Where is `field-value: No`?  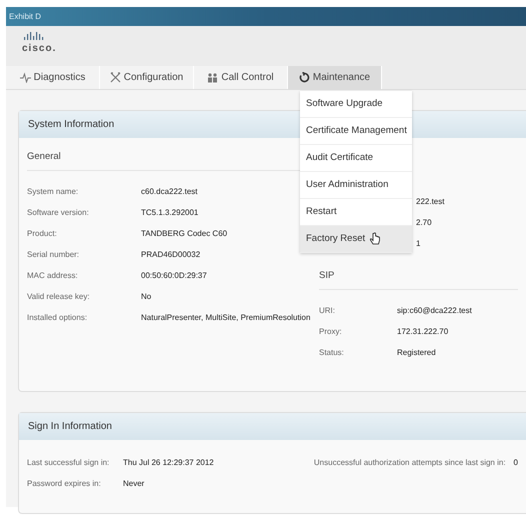 field-value: No is located at coordinates (146, 296).